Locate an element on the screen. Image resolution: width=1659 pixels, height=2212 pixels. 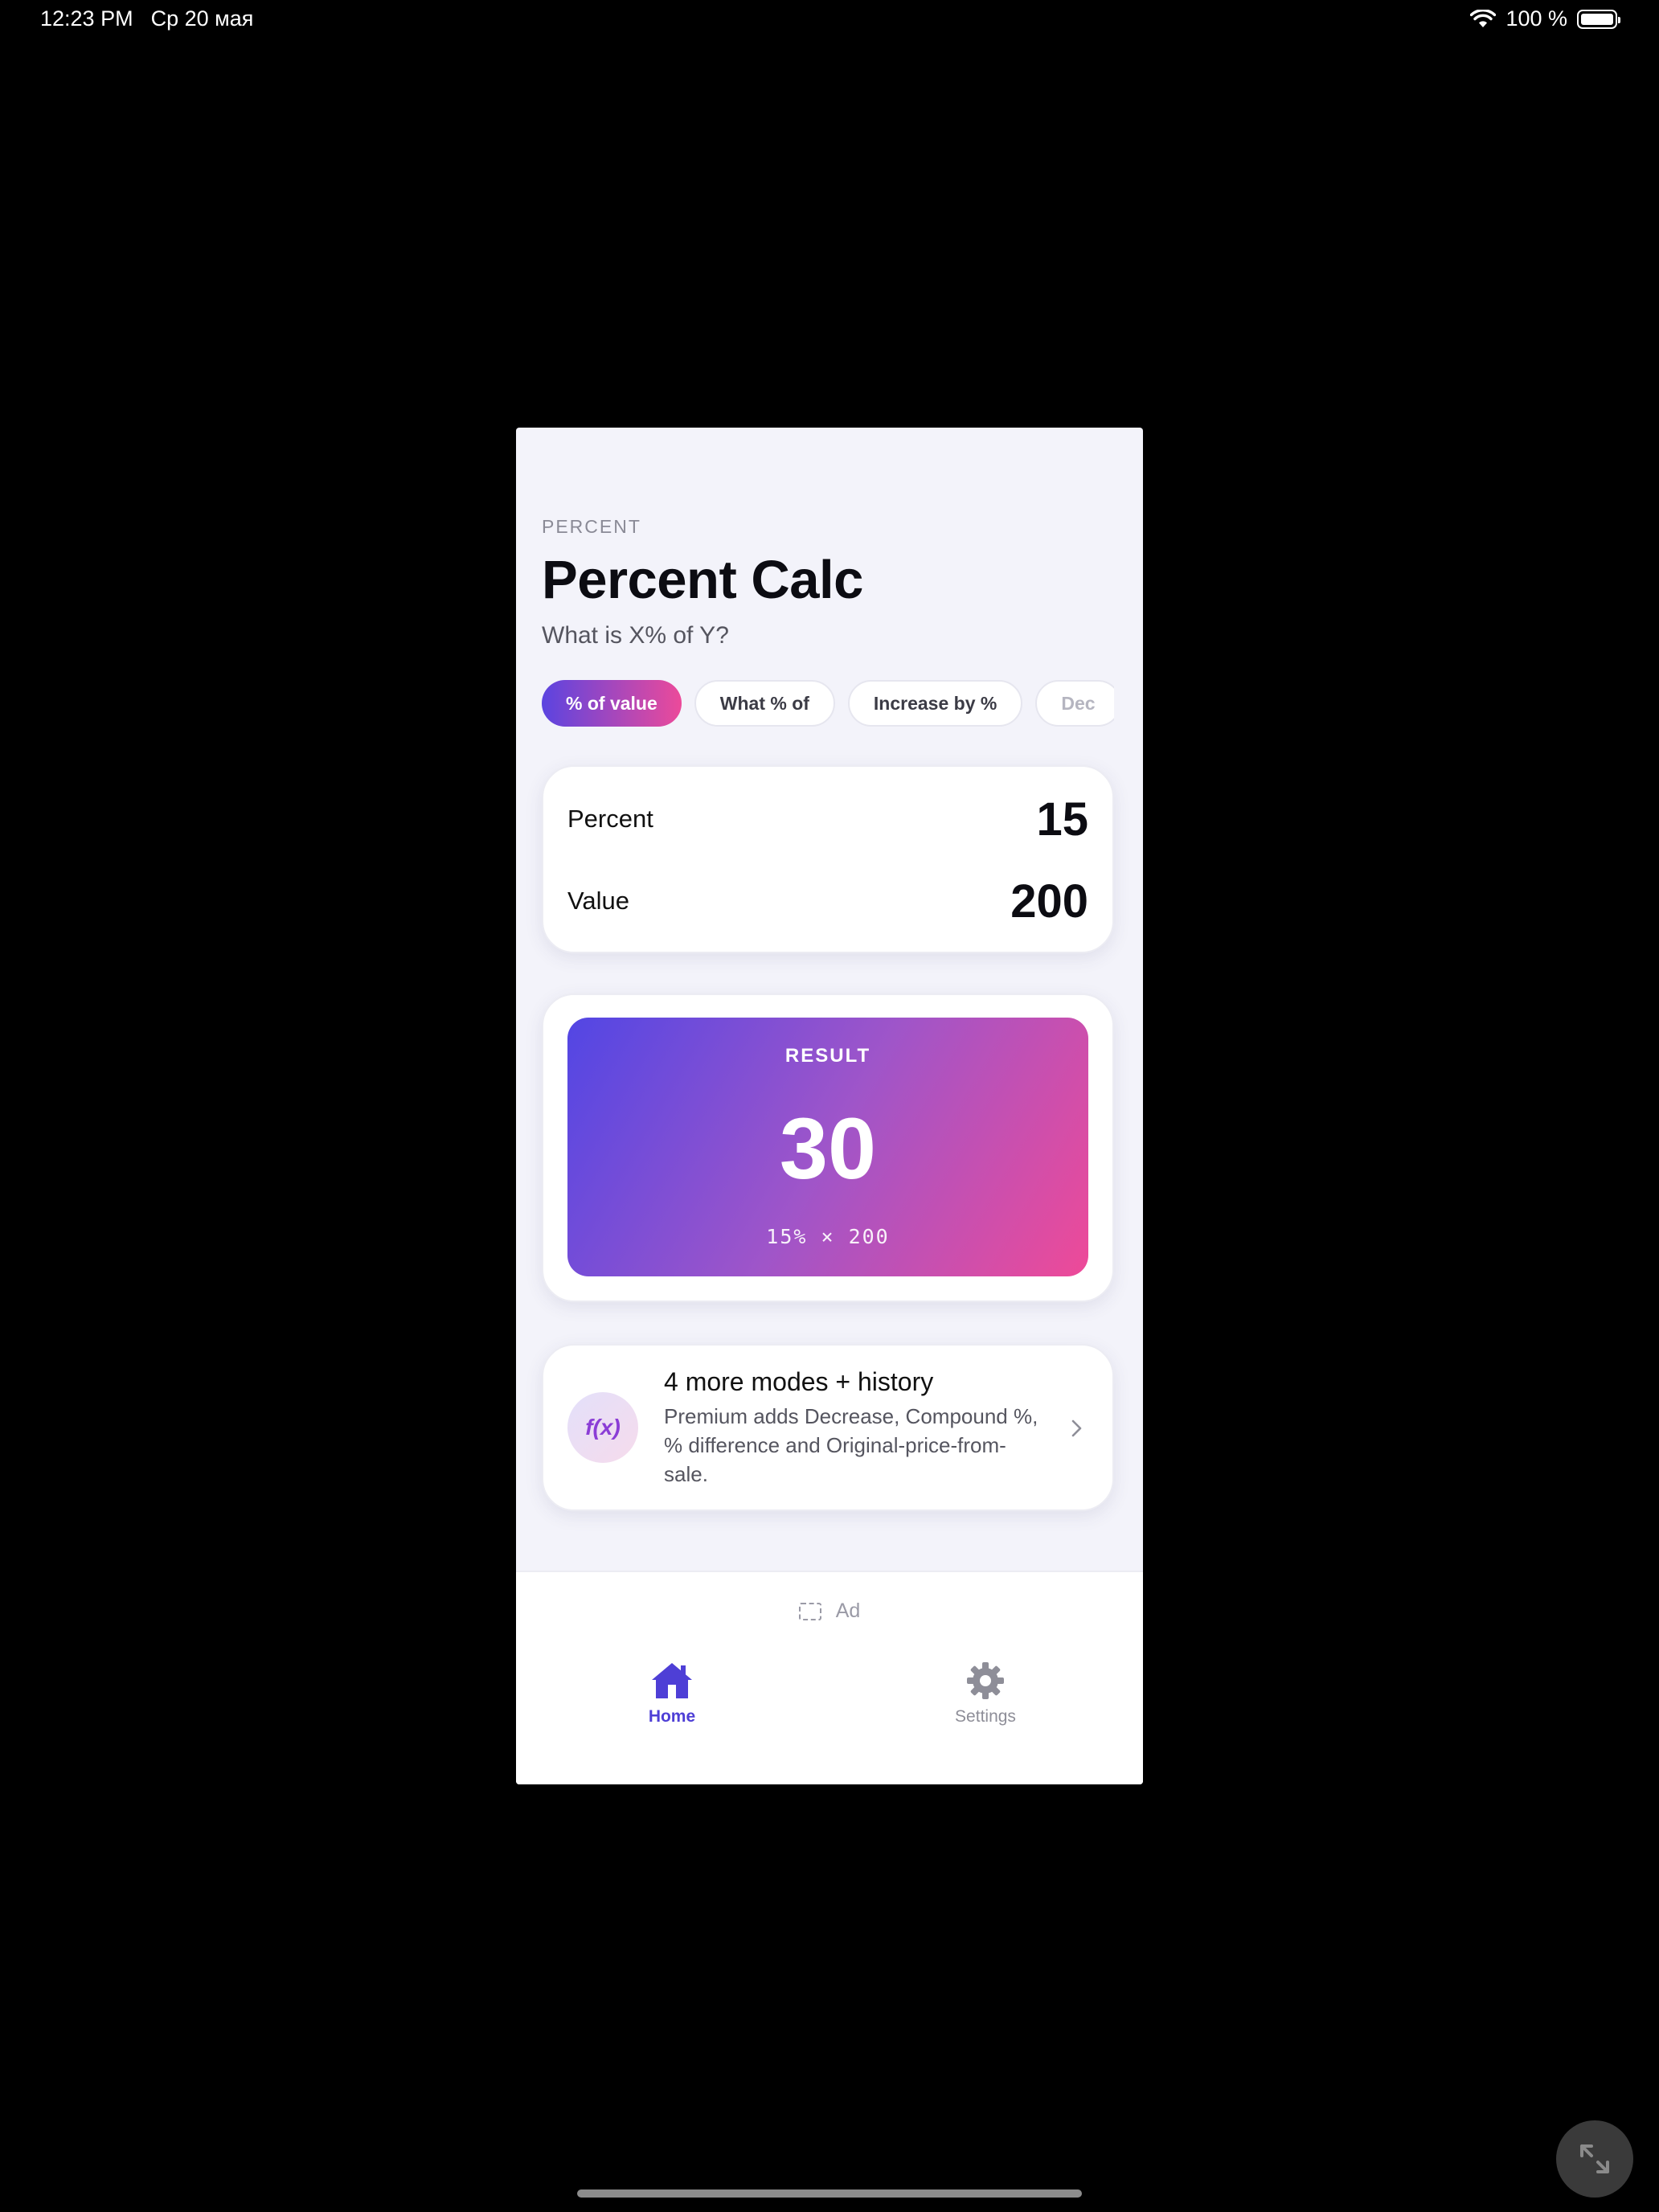
page-eyebrow: PERCENT is located at coordinates (591, 526).